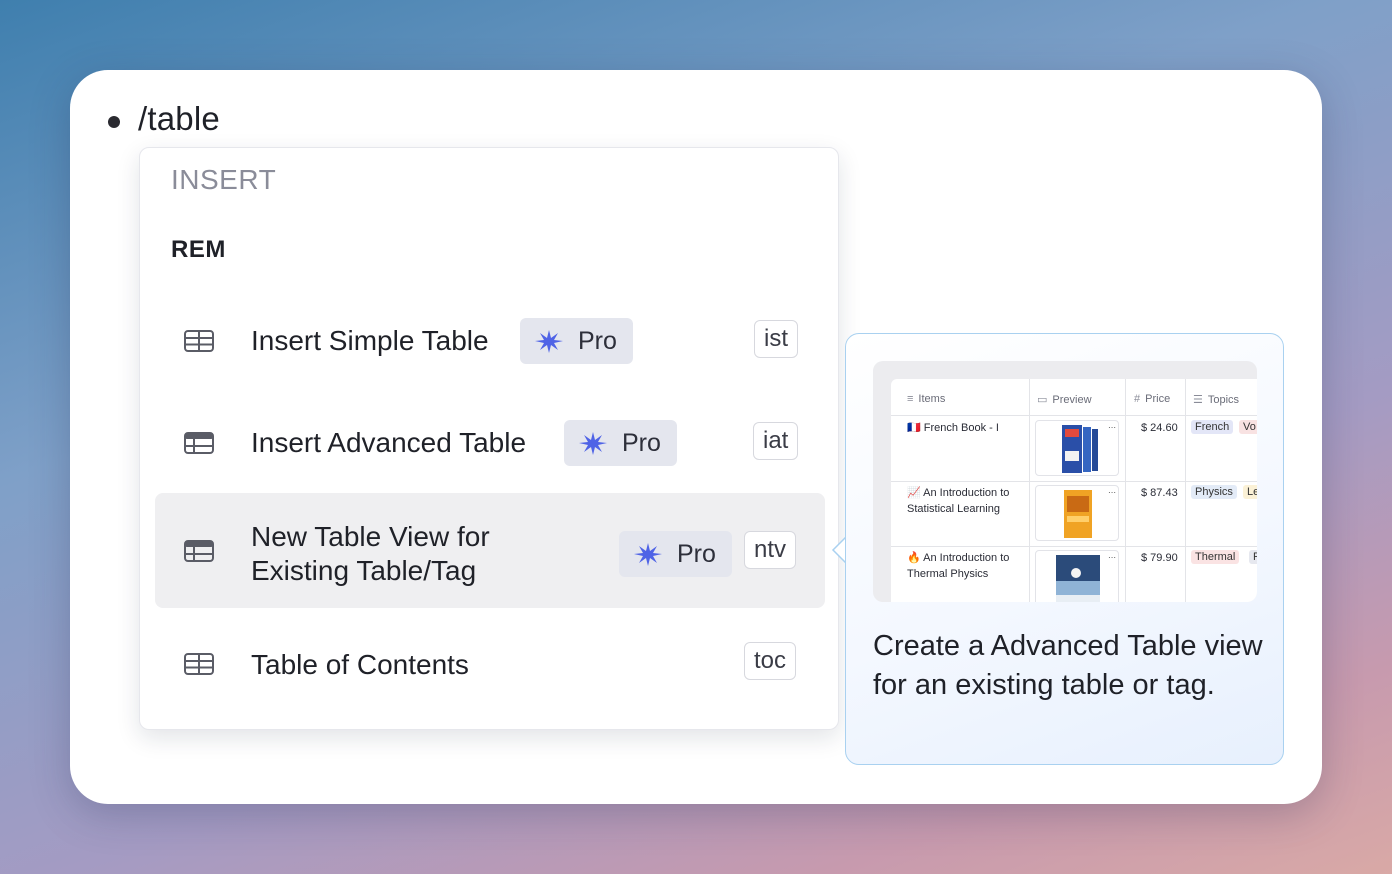 The image size is (1392, 874). What do you see at coordinates (490, 665) in the screenshot?
I see `menu-item-table-of-contents: Table of Contents toc` at bounding box center [490, 665].